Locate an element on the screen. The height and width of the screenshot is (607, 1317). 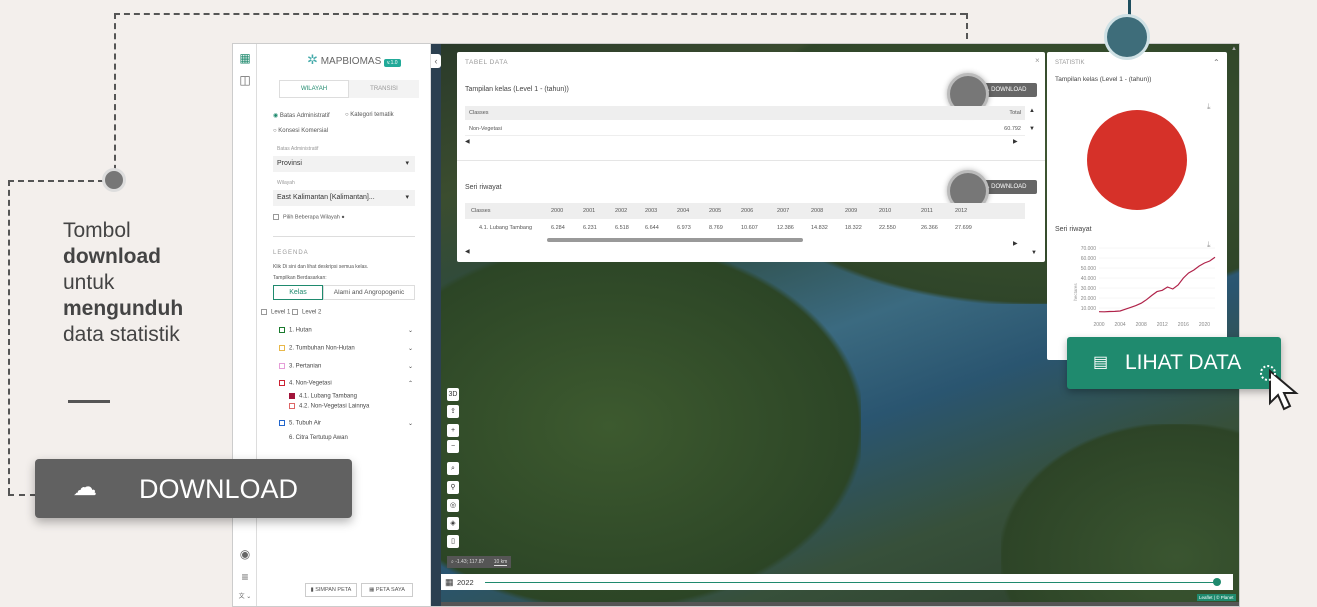
y-tick-label: 30.000 is located at coordinates (1089, 289).